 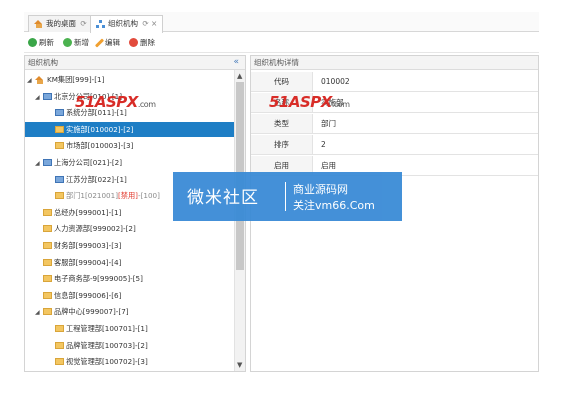 I want to click on tree-node: 市场部[010003]-[3], so click(x=130, y=145).